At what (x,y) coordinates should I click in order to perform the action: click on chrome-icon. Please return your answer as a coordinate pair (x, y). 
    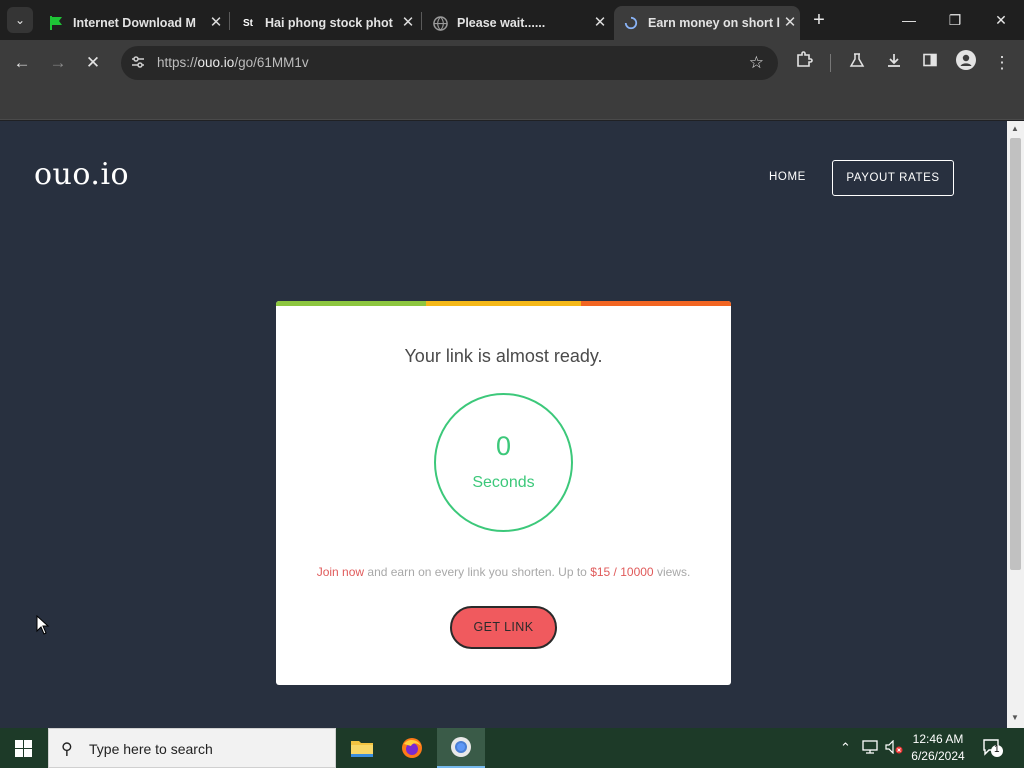
    Looking at the image, I should click on (461, 747).